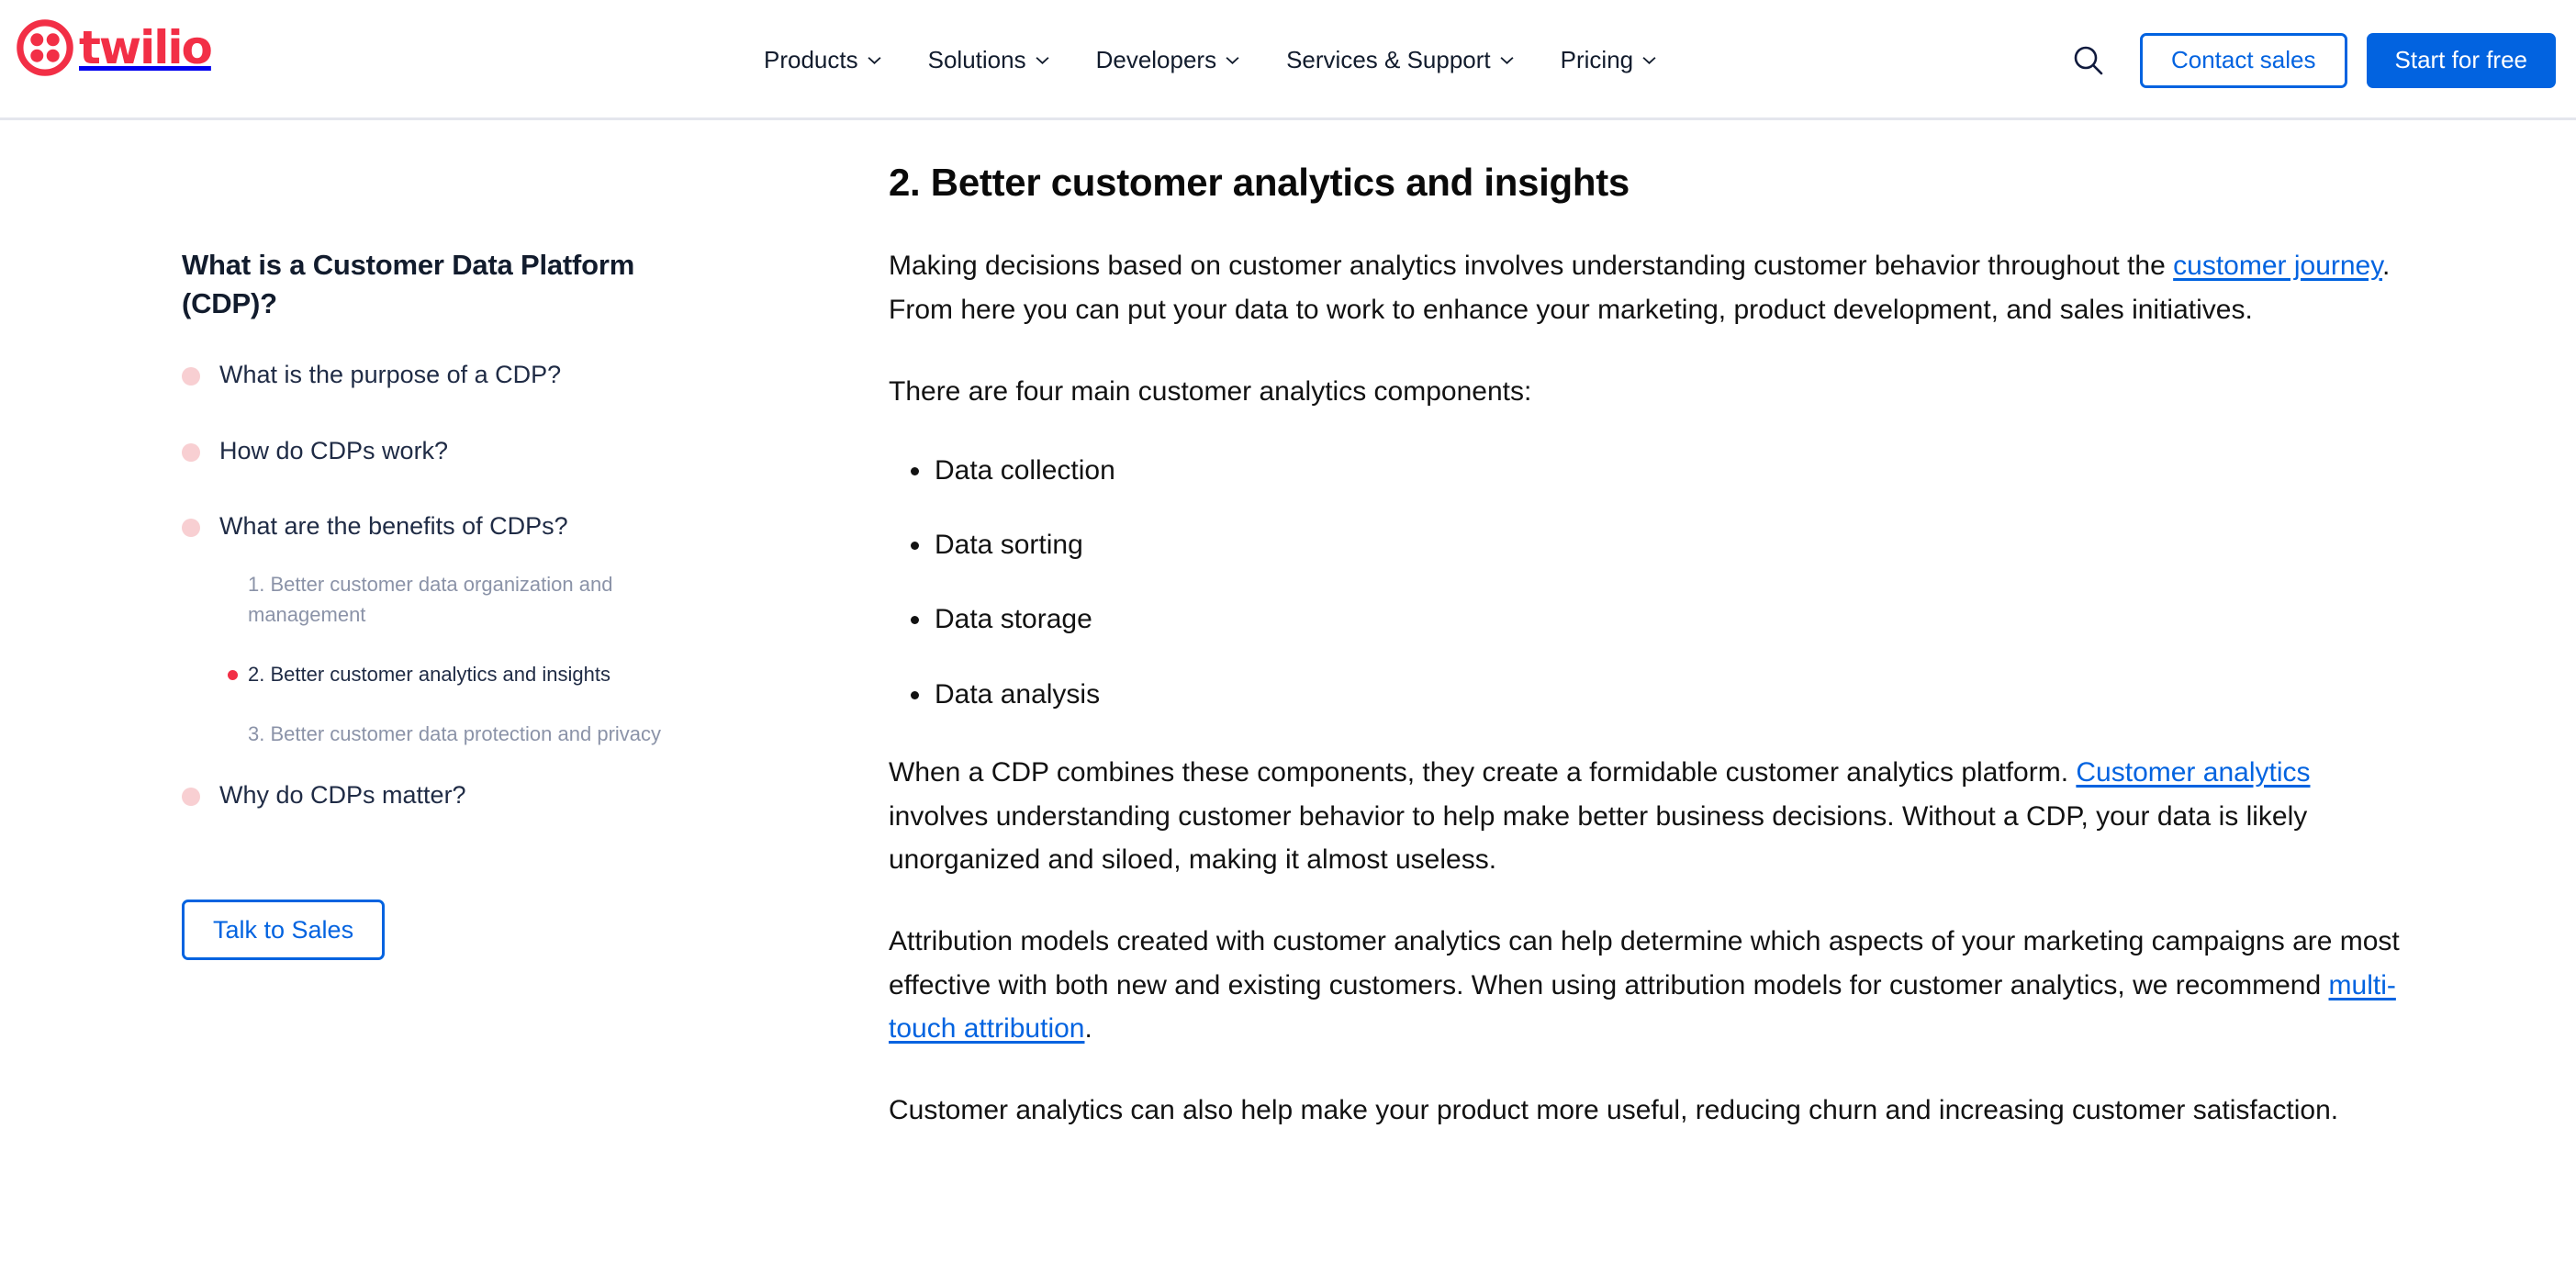  Describe the element at coordinates (342, 794) in the screenshot. I see `sidebar-item-label: Why do CDPs matter?` at that location.